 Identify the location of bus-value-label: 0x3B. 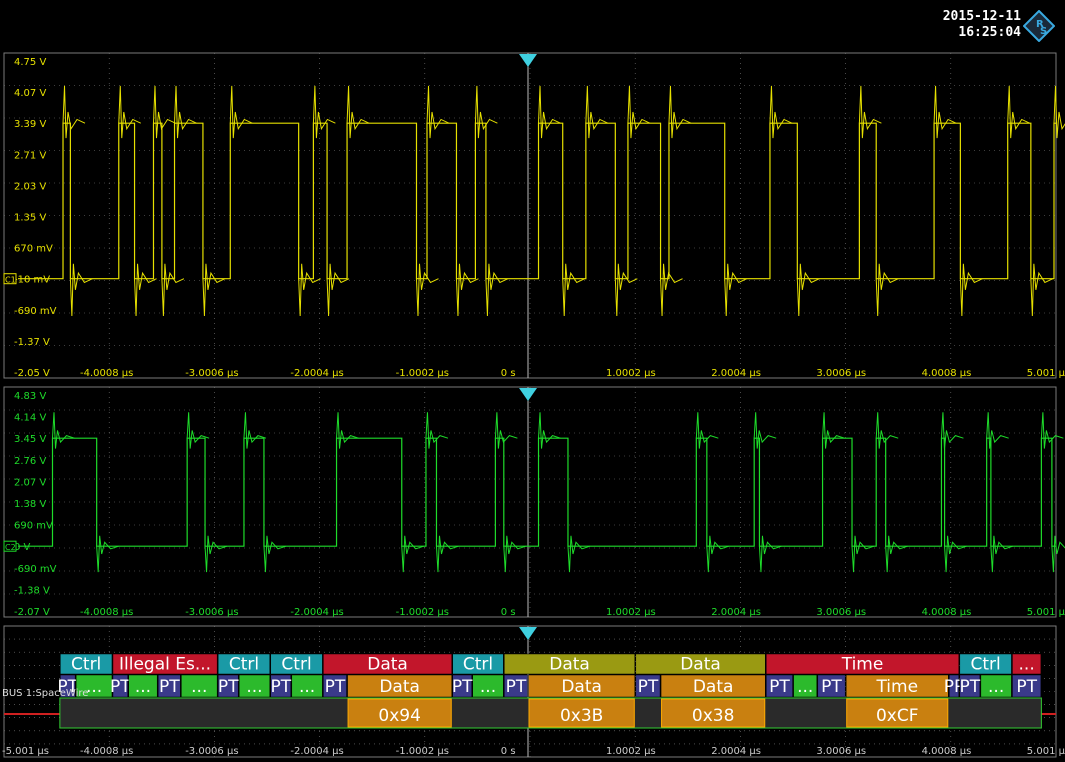
(581, 716).